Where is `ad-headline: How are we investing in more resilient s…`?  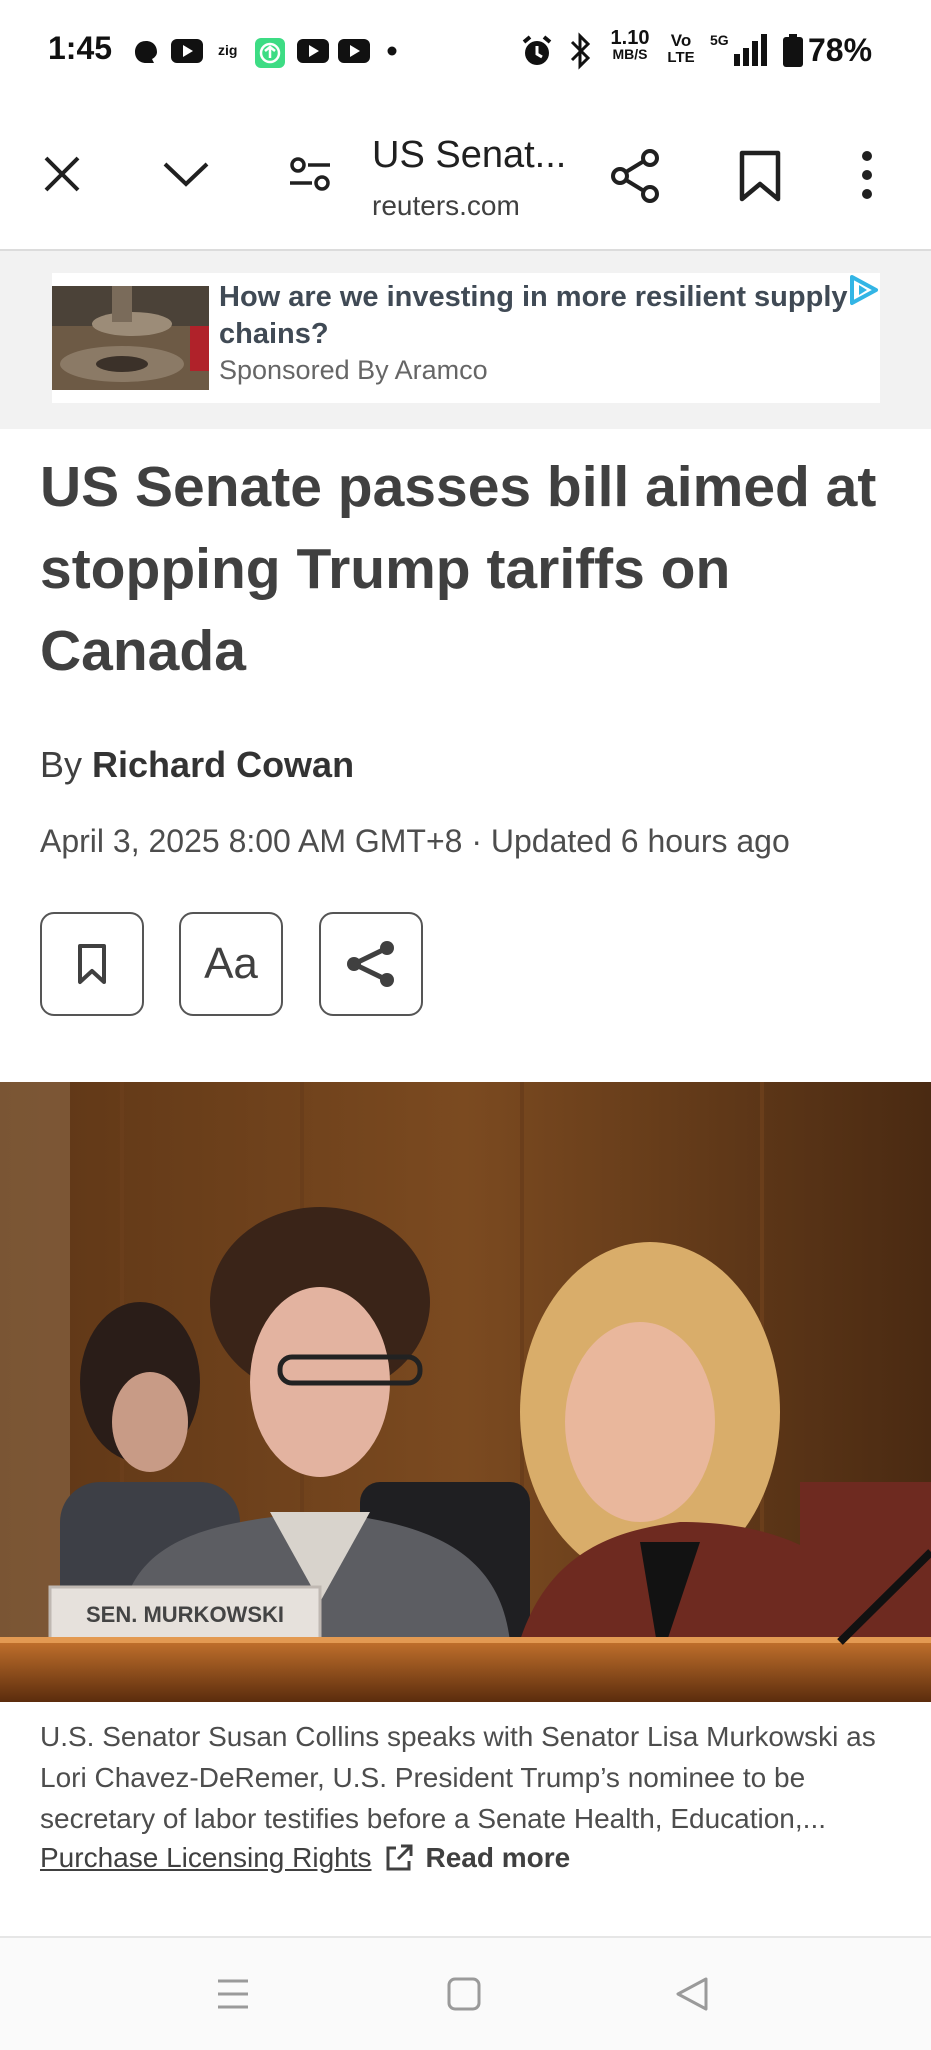
ad-headline: How are we investing in more resilient s… is located at coordinates (539, 316).